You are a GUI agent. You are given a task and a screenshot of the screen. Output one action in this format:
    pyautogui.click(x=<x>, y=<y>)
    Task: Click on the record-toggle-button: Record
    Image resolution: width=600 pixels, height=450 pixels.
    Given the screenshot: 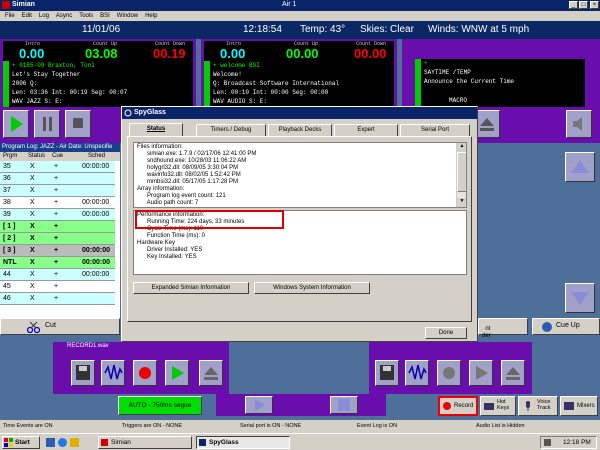 What is the action you would take?
    pyautogui.click(x=458, y=406)
    